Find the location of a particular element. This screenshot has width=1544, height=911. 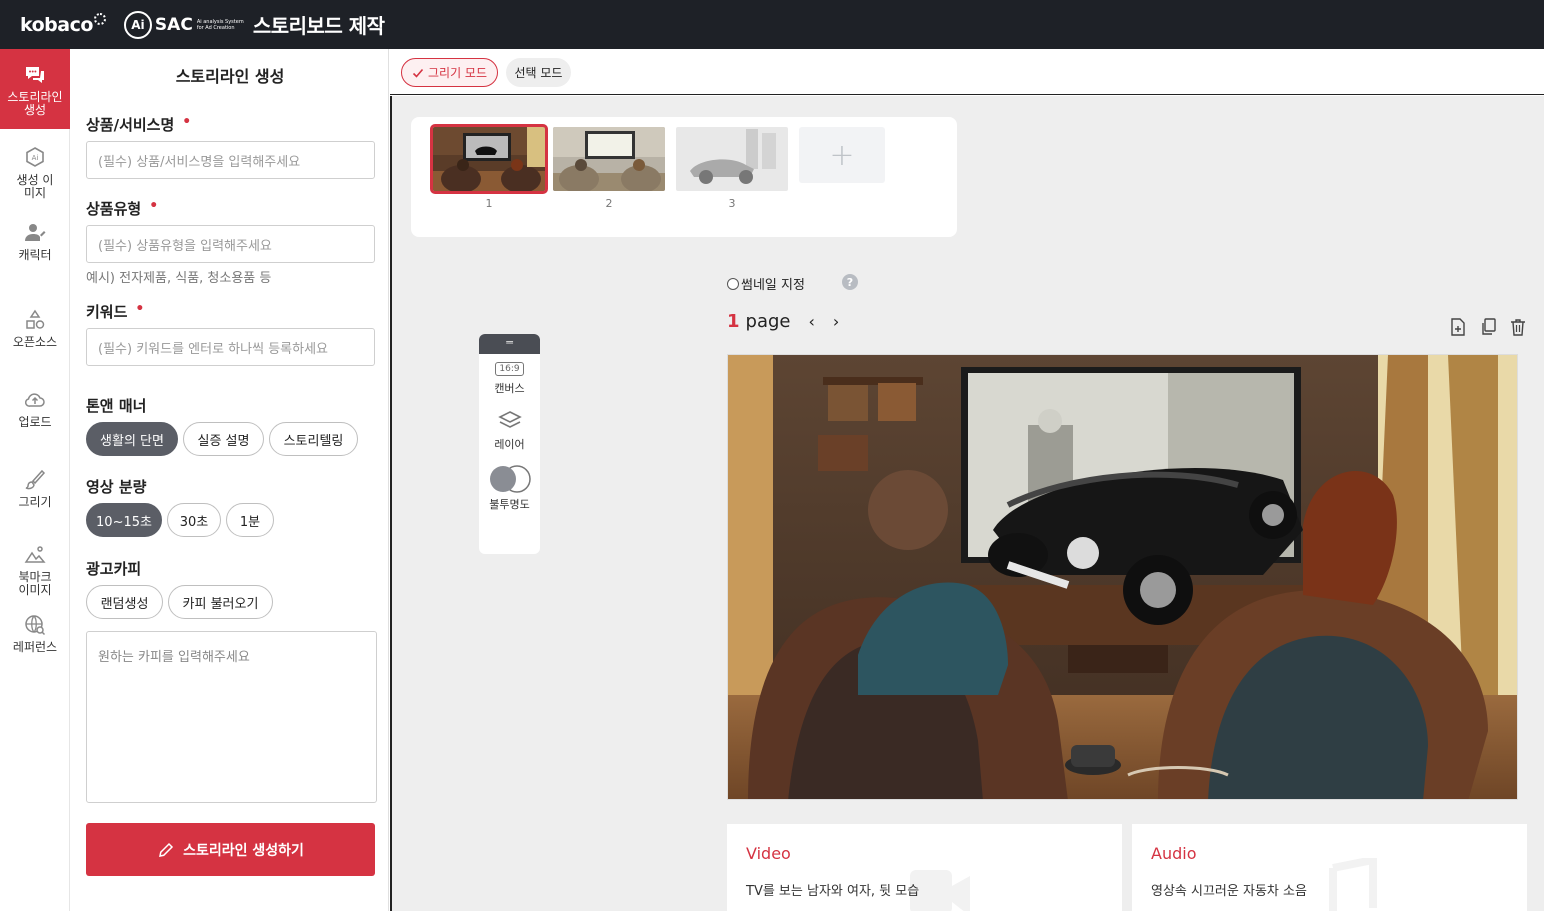

add-scene-button: + is located at coordinates (842, 155).